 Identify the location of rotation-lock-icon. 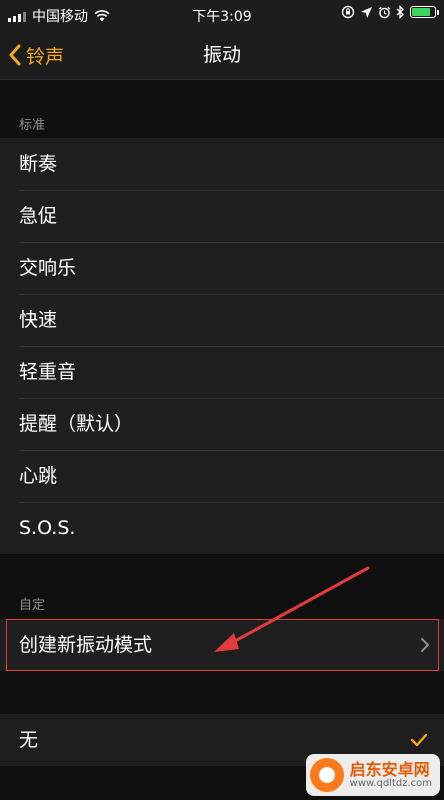
(348, 12).